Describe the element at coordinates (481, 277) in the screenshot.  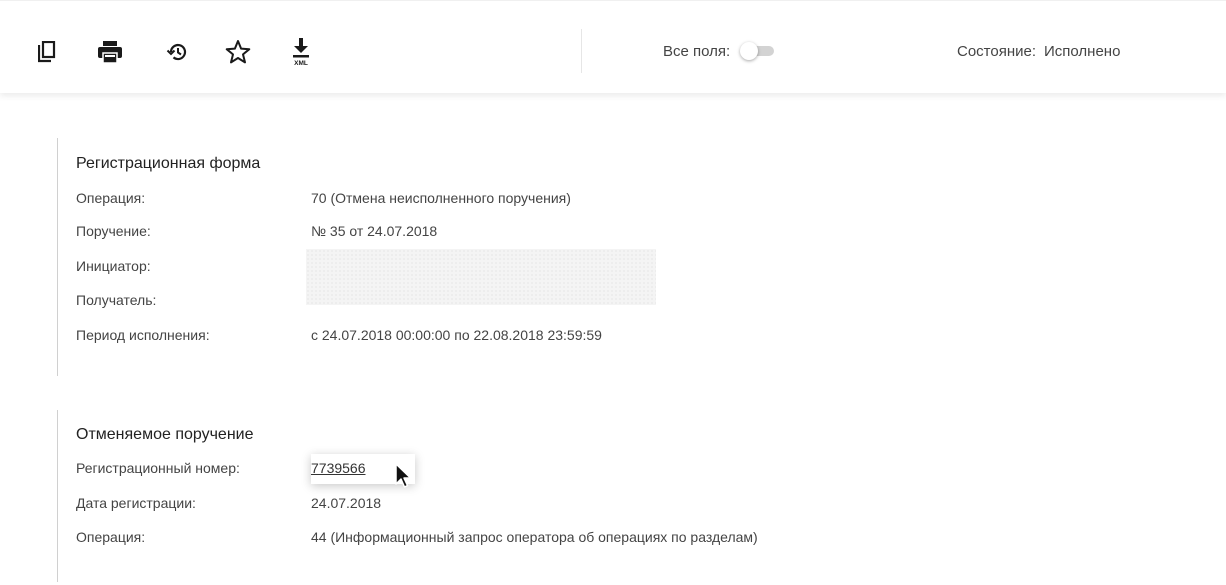
I see `redacted-area` at that location.